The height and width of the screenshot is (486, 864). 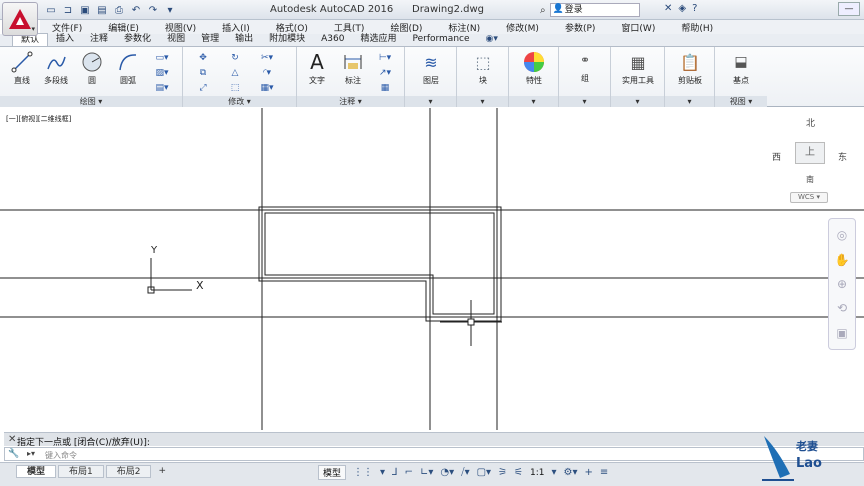 I want to click on menu-view: 视图(V), so click(x=181, y=27).